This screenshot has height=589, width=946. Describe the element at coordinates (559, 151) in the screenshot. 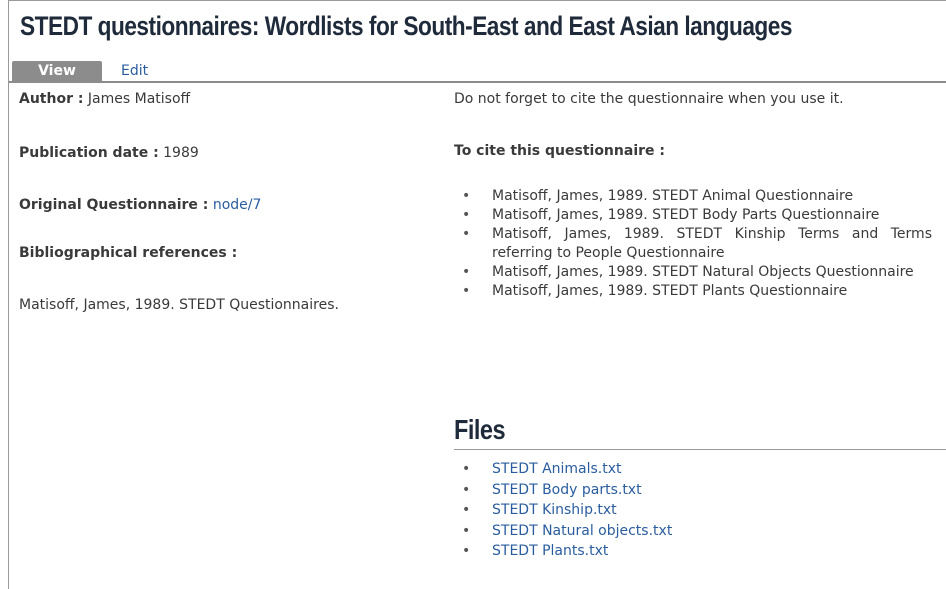

I see `cite-heading: To cite this questionnaire :` at that location.